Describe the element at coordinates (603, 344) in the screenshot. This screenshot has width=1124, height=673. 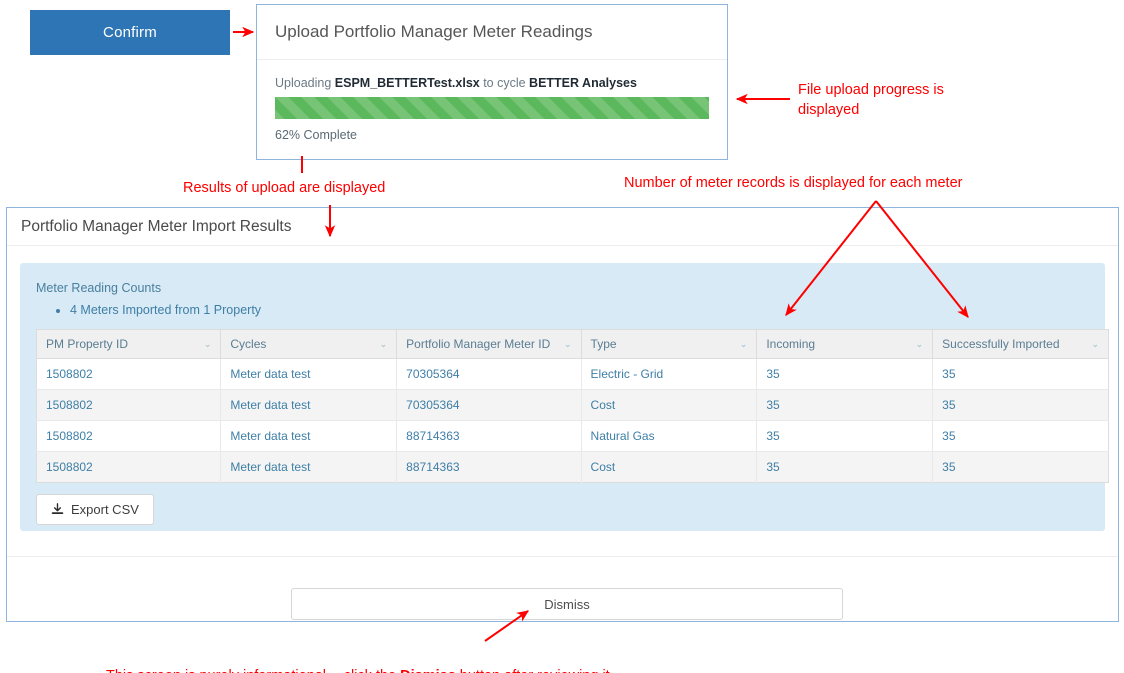
I see `table-column-label: Type` at that location.